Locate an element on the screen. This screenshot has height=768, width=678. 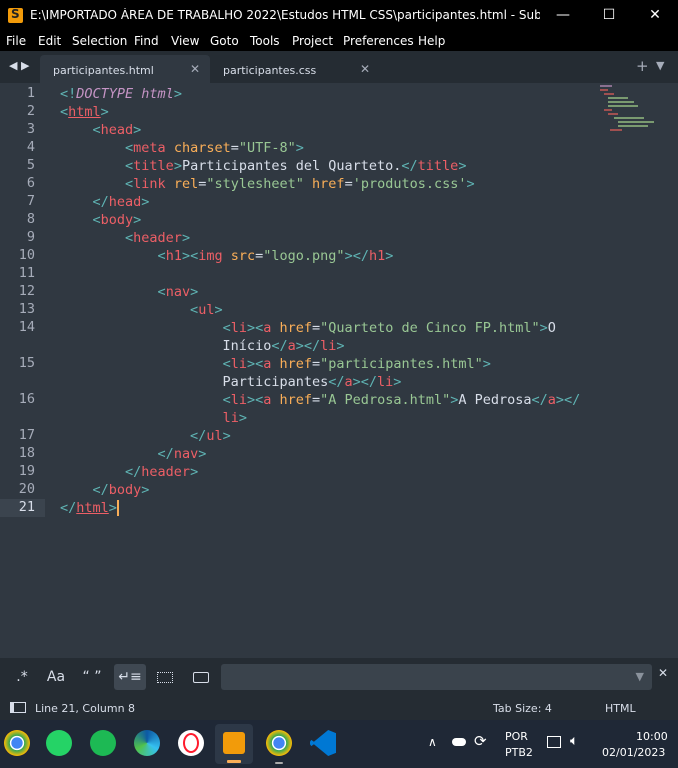
tab-right-arrow-icon: ▶ is located at coordinates (25, 65).